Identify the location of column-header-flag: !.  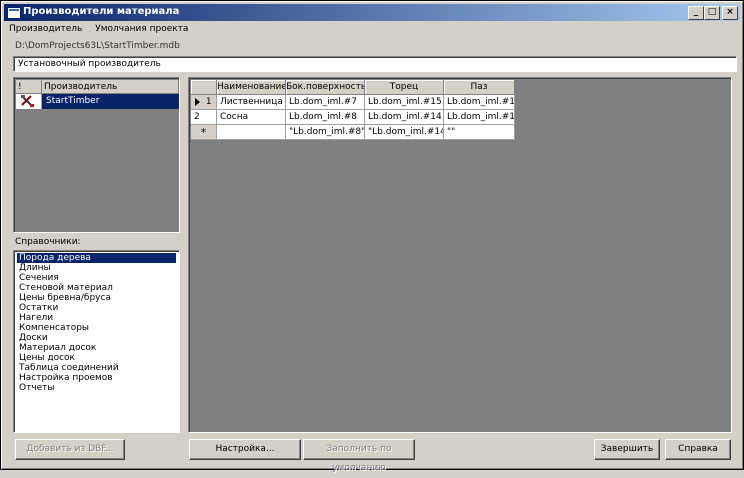
(29, 87).